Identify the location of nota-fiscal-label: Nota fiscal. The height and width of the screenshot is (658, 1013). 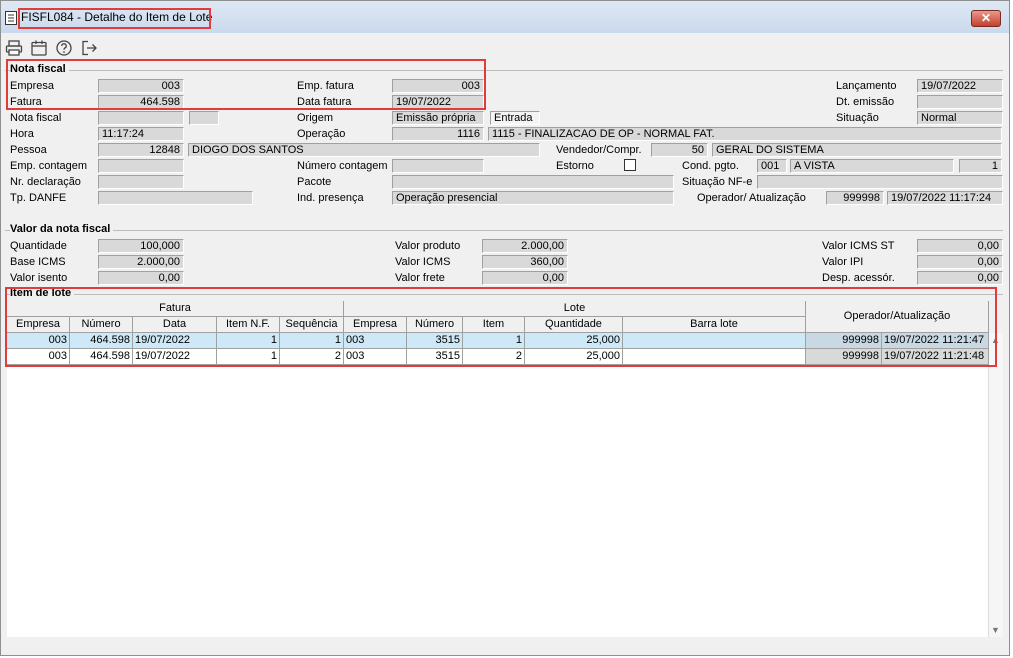
(36, 118).